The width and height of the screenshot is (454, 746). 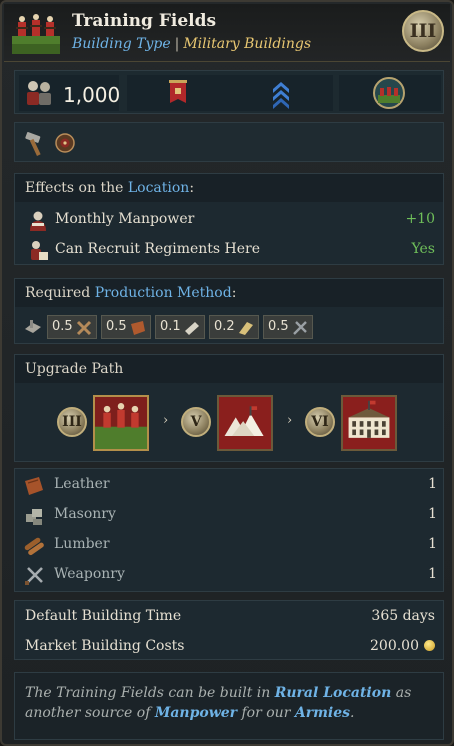 I want to click on location-link: Location, so click(x=158, y=188).